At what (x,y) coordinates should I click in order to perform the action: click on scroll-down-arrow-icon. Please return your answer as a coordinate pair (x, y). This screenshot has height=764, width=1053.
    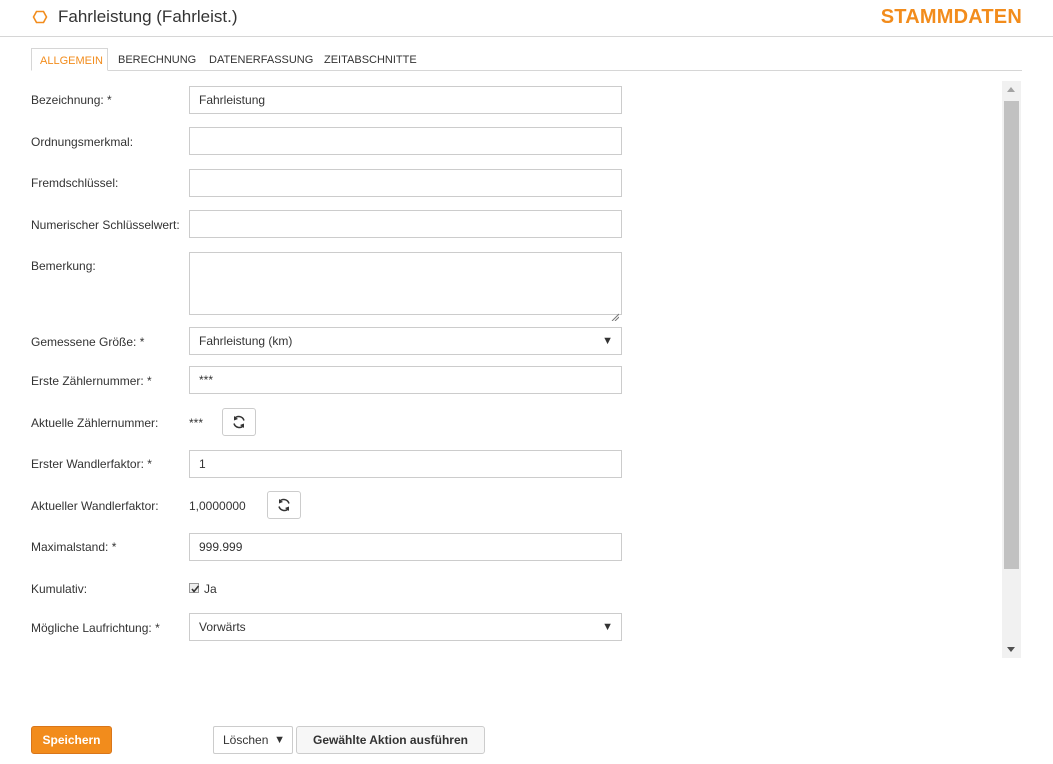
    Looking at the image, I should click on (1011, 649).